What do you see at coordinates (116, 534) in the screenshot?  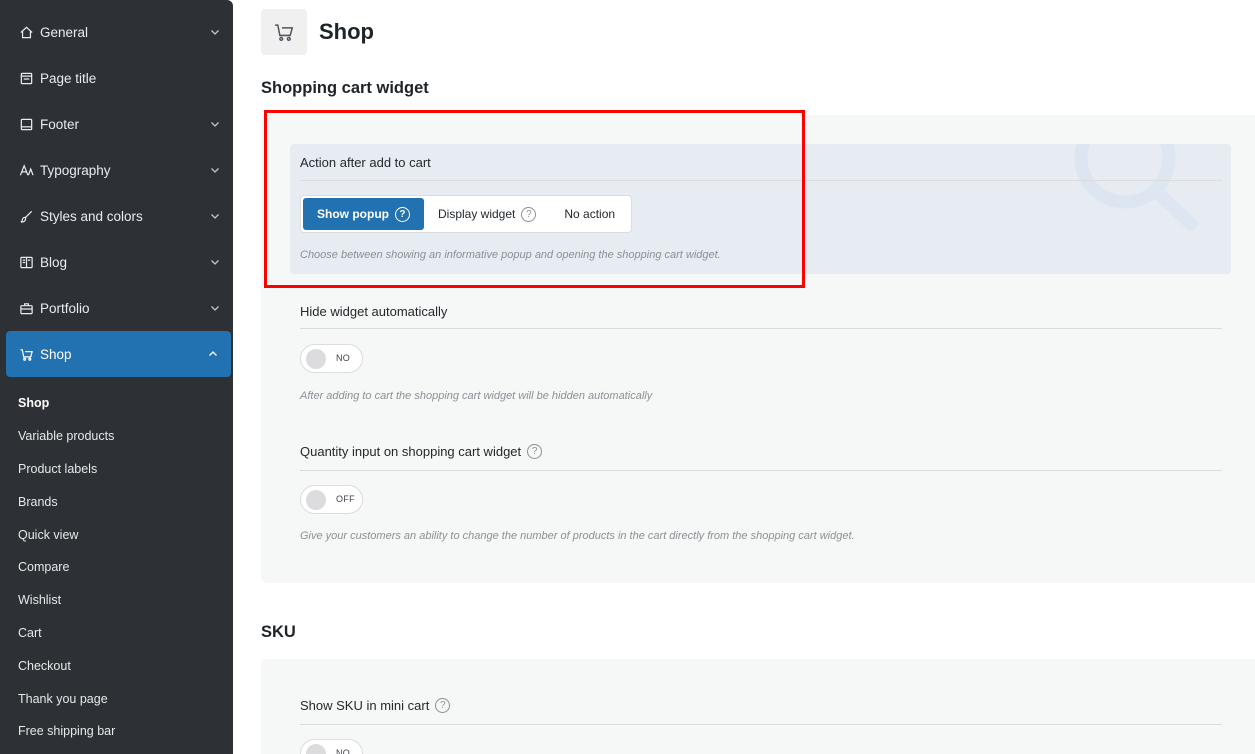 I see `submenu-item-quick-view: Quick view` at bounding box center [116, 534].